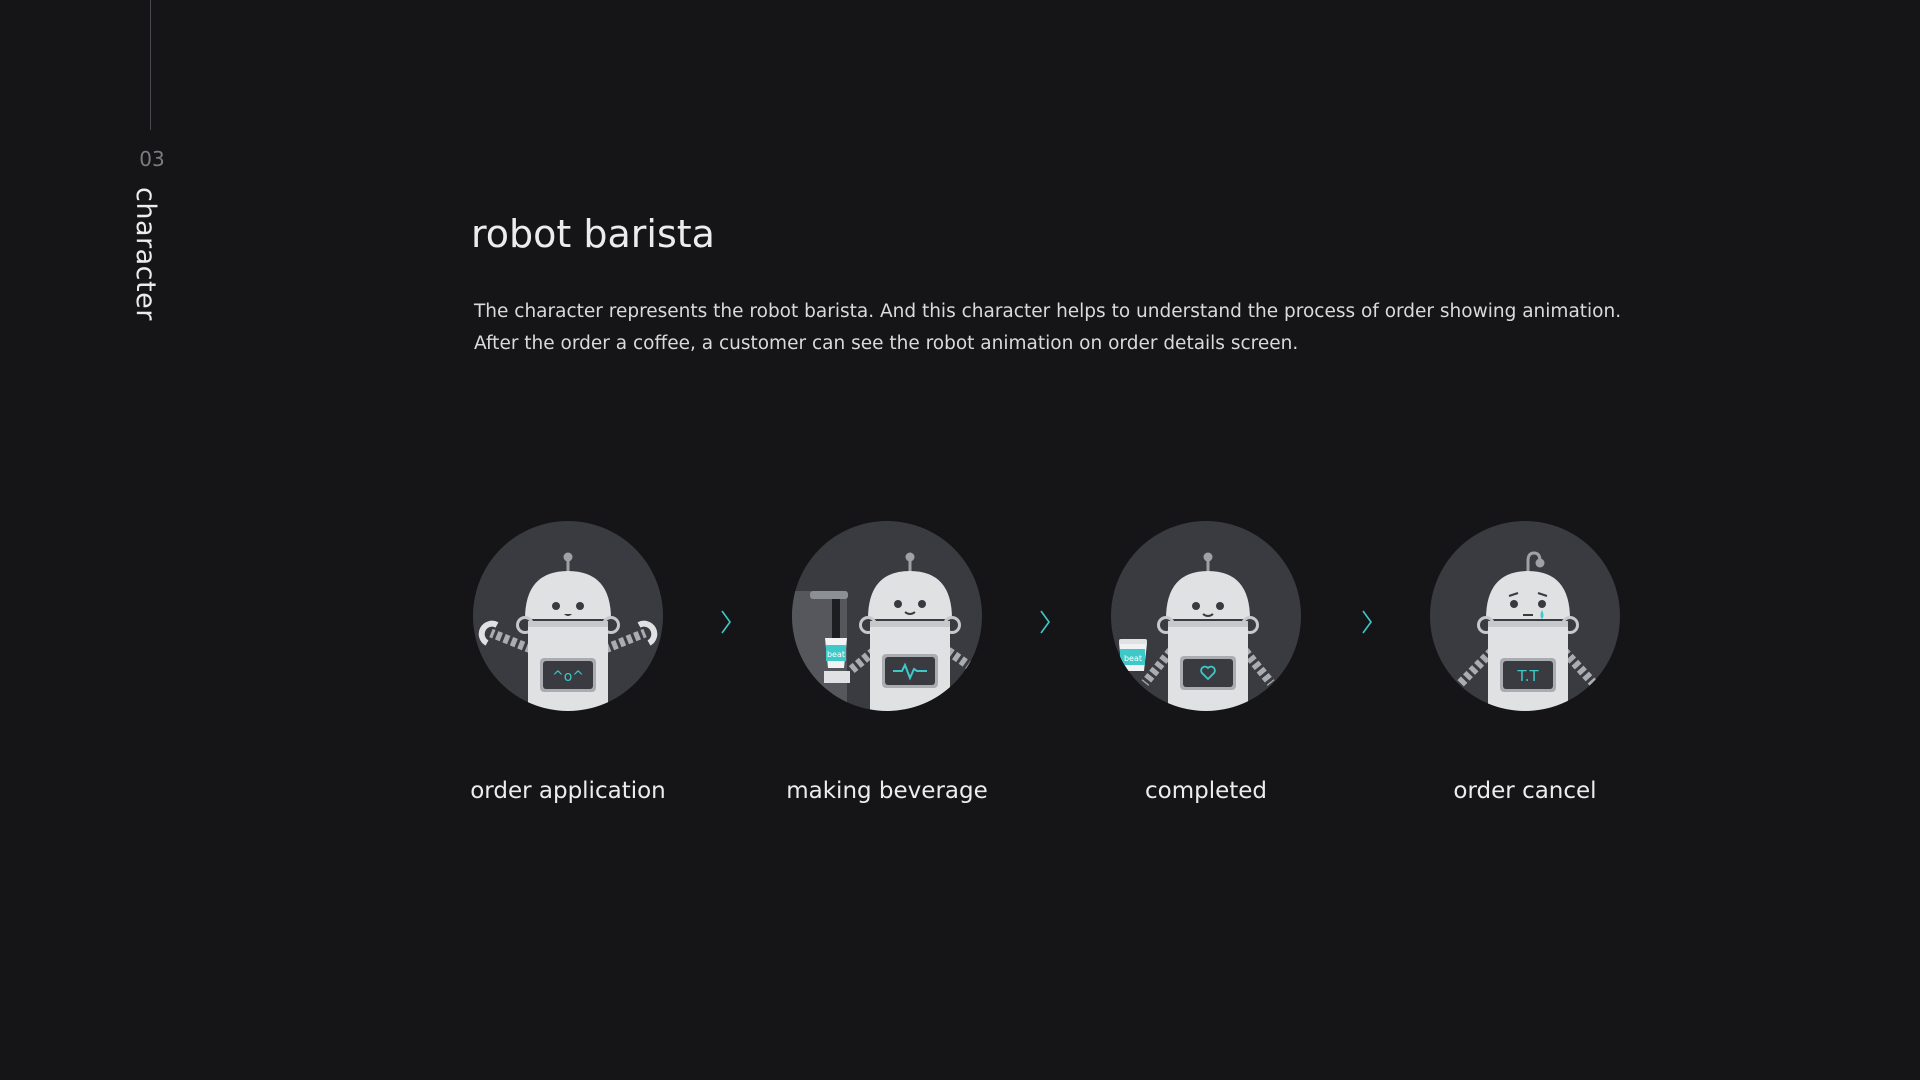 The height and width of the screenshot is (1080, 1920). I want to click on step-order-cancel: T.T order cancel, so click(1525, 662).